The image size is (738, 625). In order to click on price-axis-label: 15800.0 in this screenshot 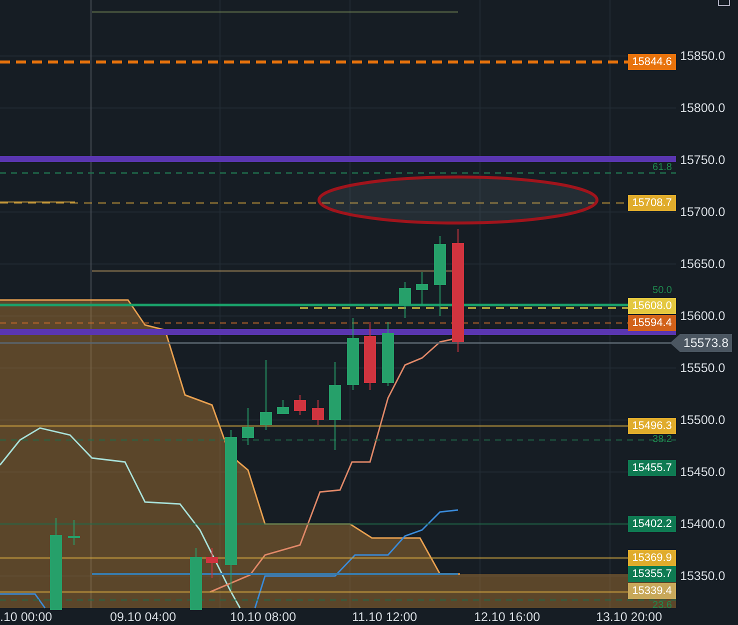, I will do `click(703, 108)`.